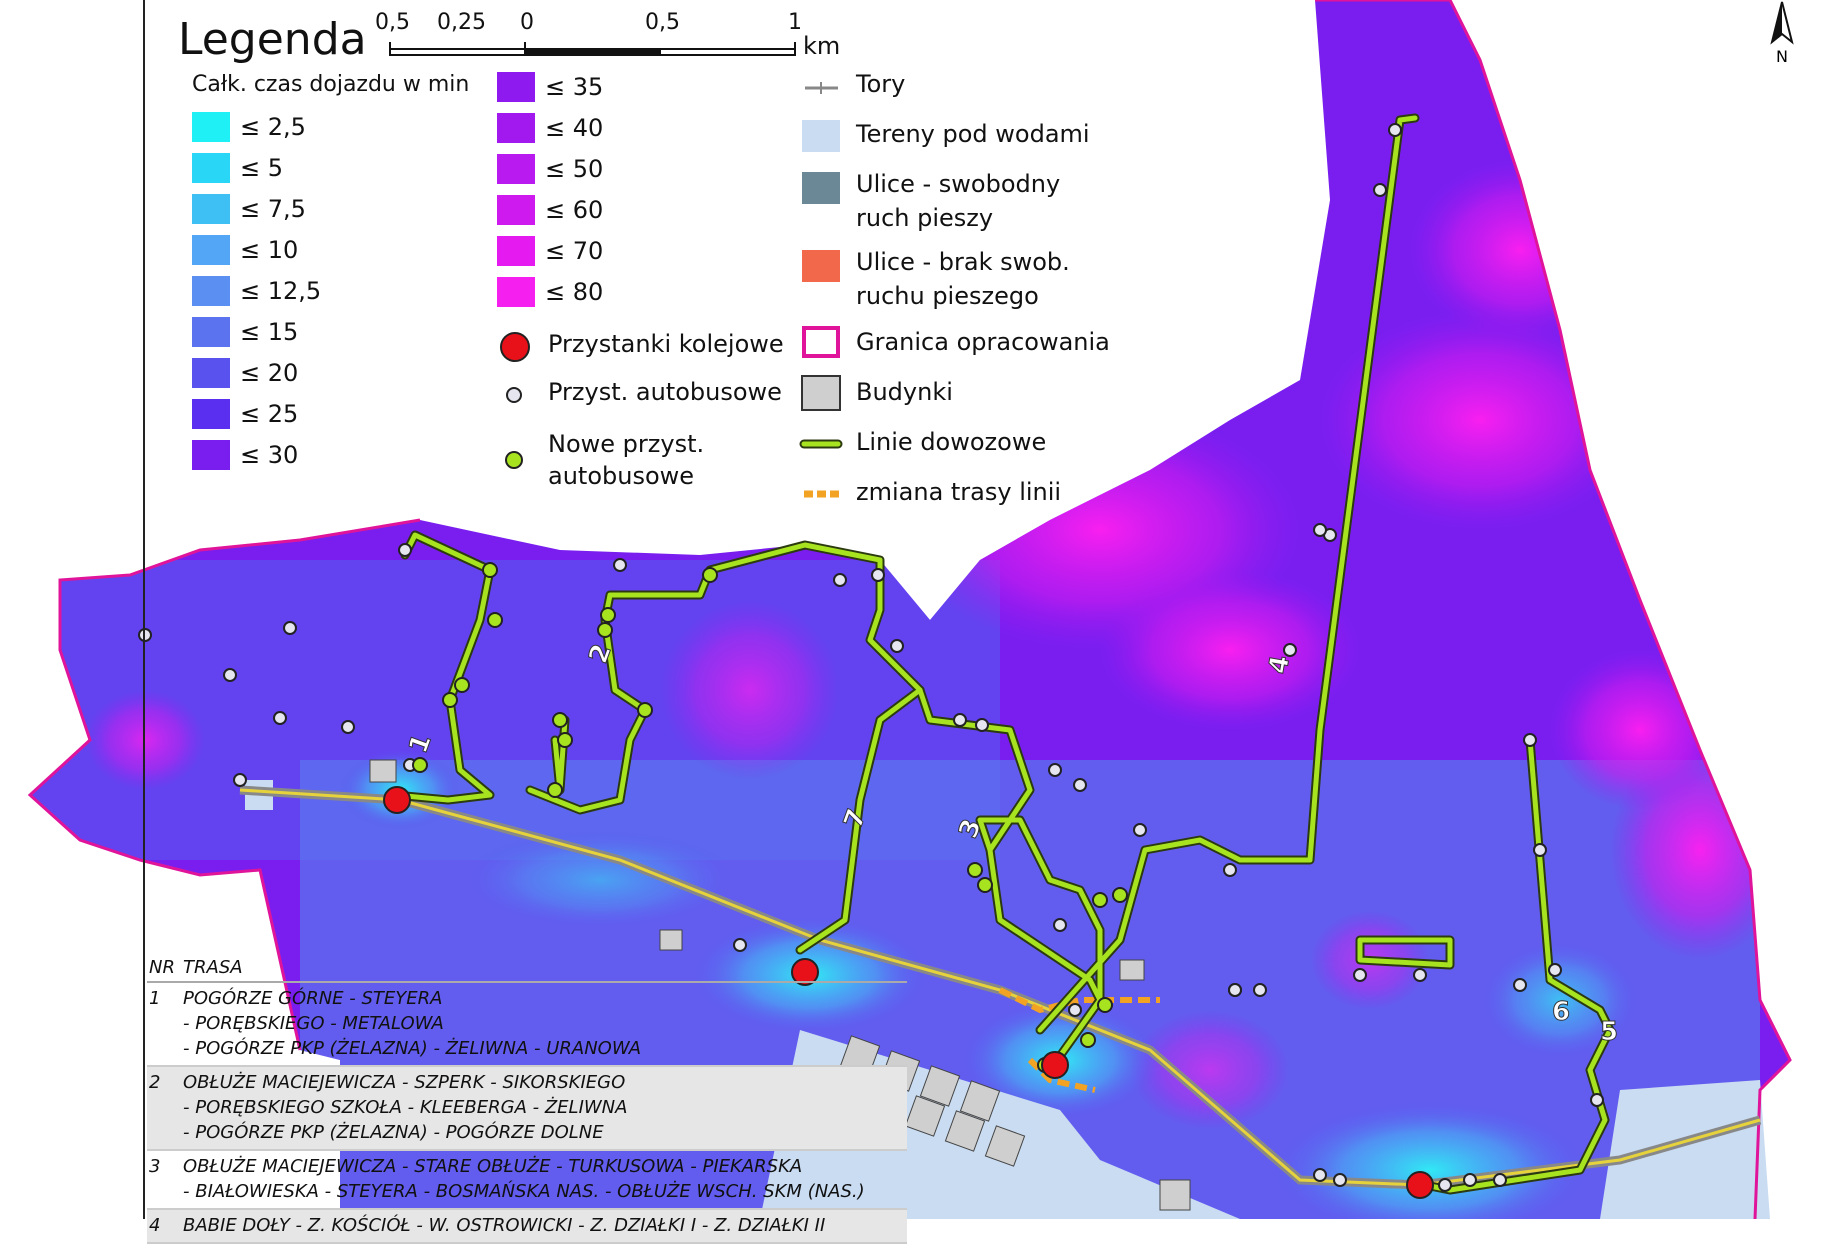  What do you see at coordinates (821, 136) in the screenshot?
I see `legend-water-symbol` at bounding box center [821, 136].